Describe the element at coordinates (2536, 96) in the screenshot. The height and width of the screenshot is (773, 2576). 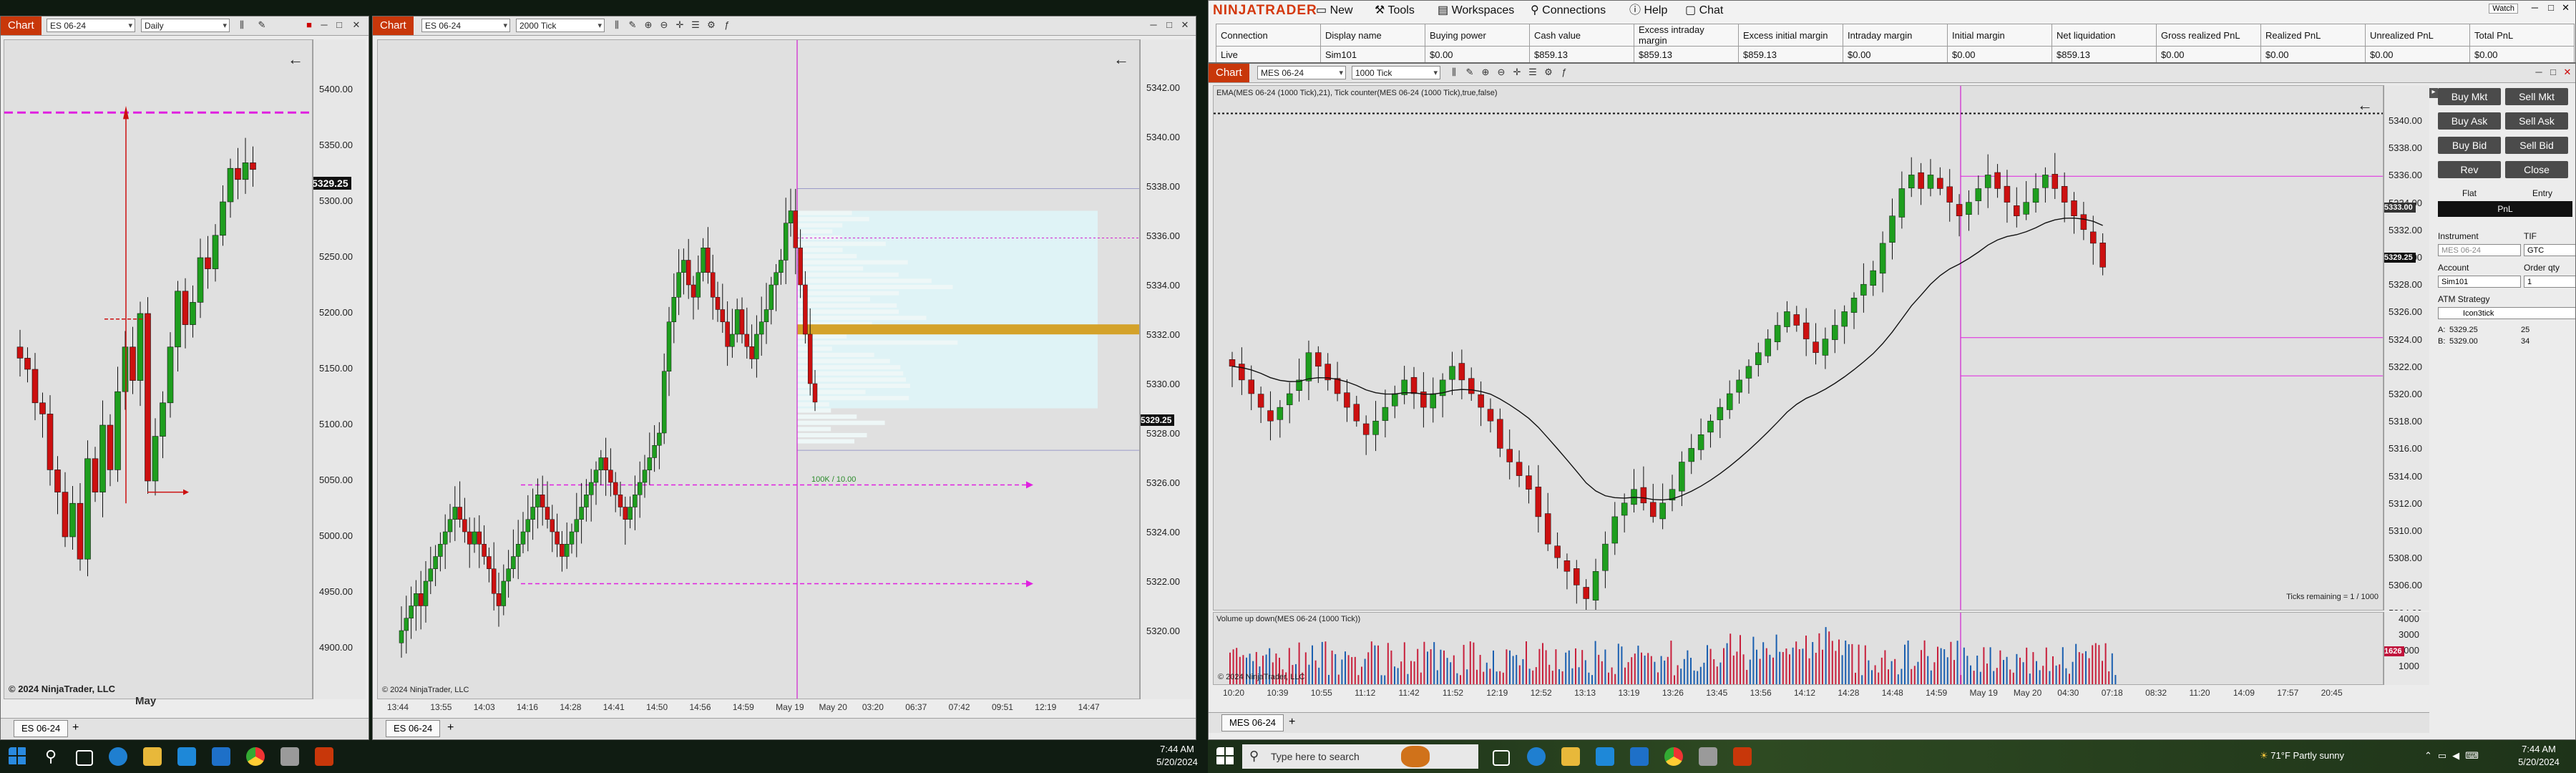
I see `sell-market-button: Sell Mkt` at that location.